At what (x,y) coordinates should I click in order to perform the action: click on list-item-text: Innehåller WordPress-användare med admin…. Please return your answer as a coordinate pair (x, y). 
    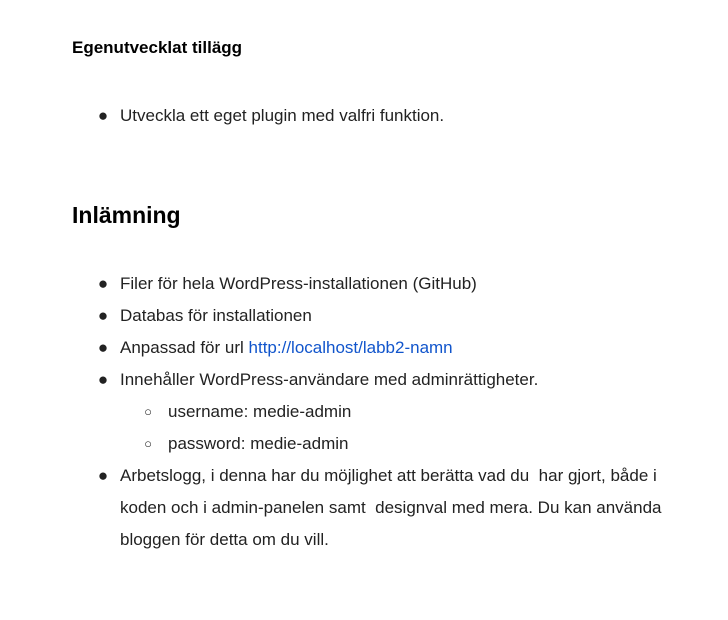
    Looking at the image, I should click on (329, 379).